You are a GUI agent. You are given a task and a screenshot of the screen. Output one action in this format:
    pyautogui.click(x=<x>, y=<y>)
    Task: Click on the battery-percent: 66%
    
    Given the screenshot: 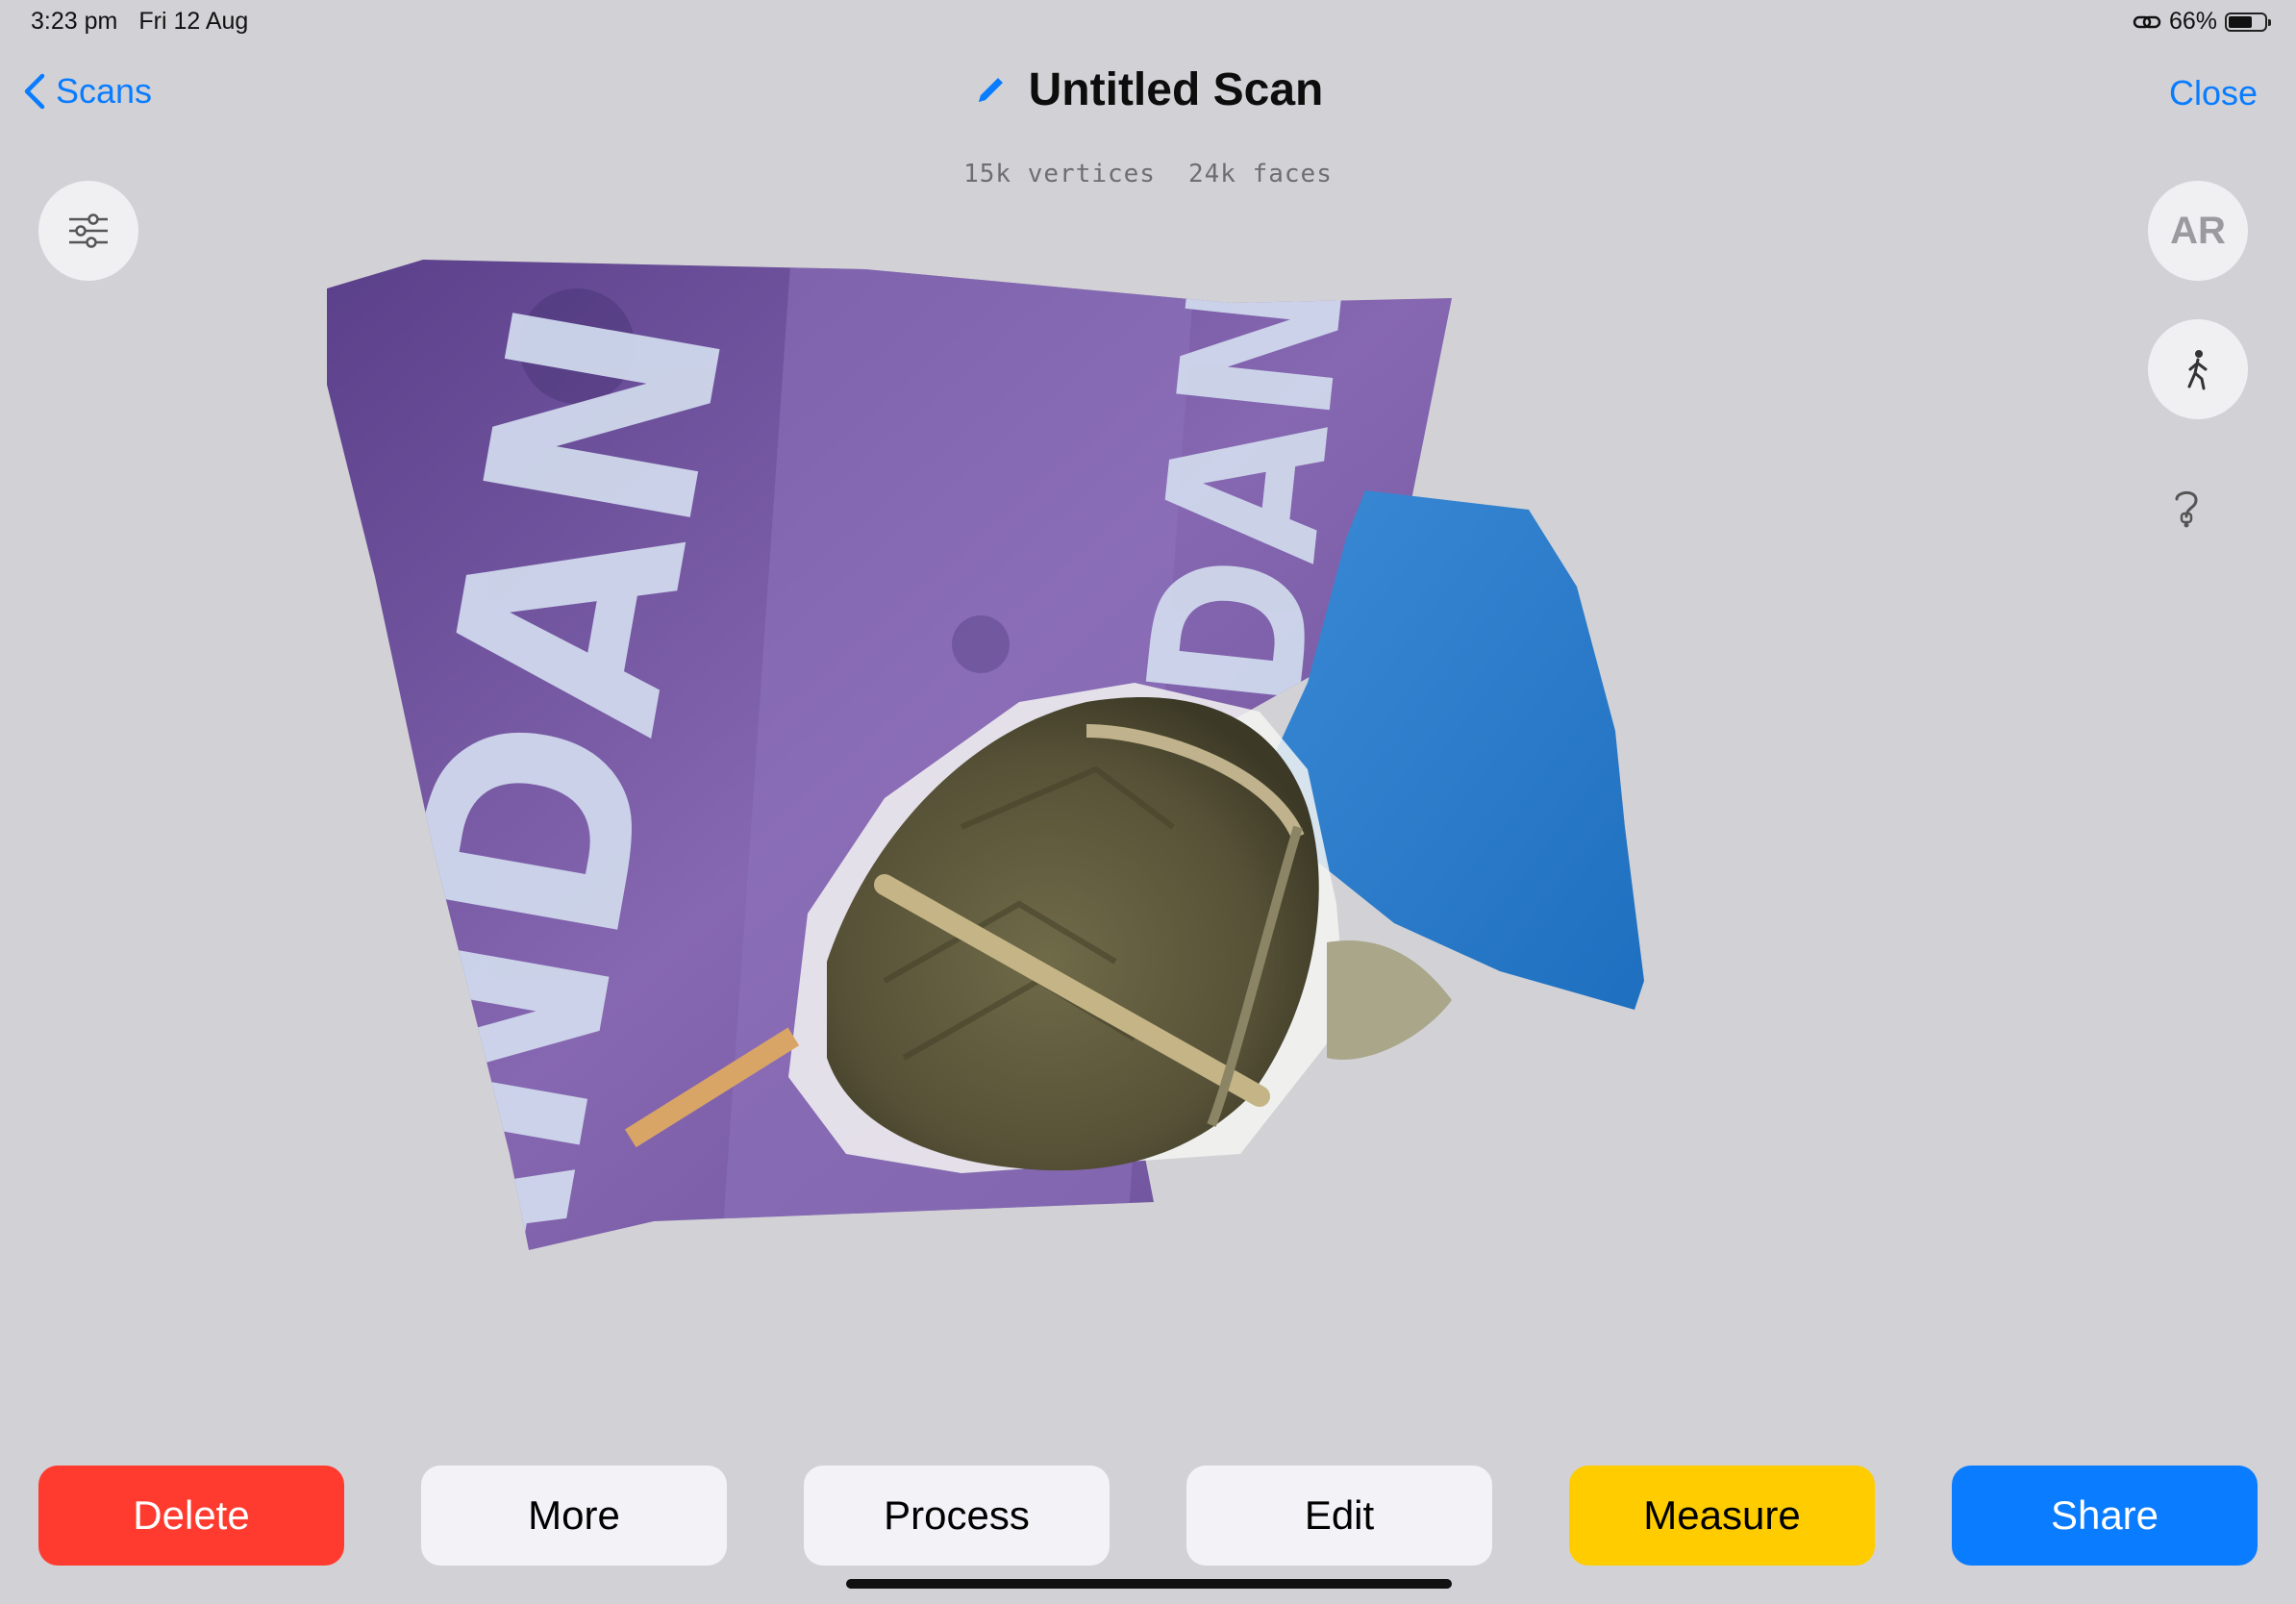 What is the action you would take?
    pyautogui.click(x=2192, y=21)
    